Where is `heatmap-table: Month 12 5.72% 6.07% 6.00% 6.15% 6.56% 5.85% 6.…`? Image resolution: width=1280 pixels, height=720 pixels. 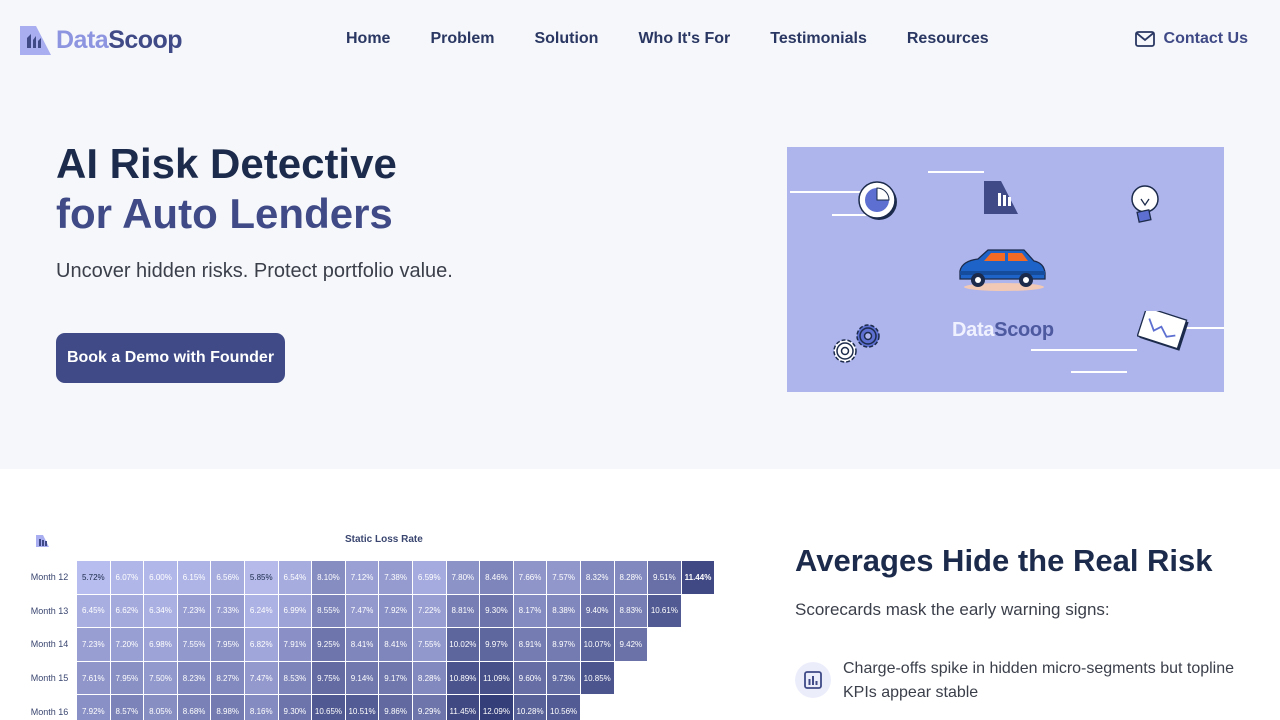
heatmap-table: Month 12 5.72% 6.07% 6.00% 6.15% 6.56% 5.85% 6.… is located at coordinates (369, 640).